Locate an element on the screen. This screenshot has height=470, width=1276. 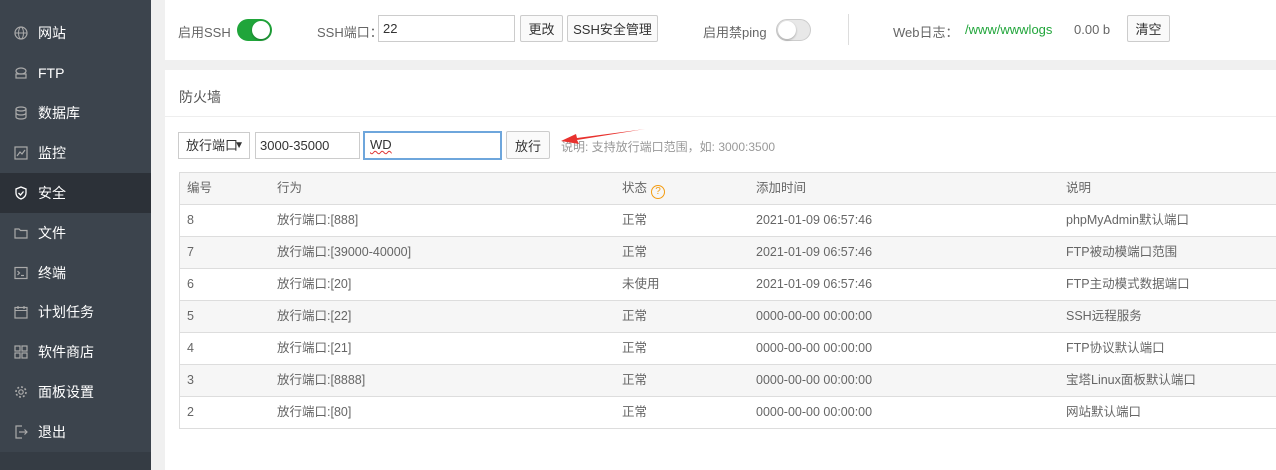
rule-type-select: 放行端口 ▼ is located at coordinates (214, 145).